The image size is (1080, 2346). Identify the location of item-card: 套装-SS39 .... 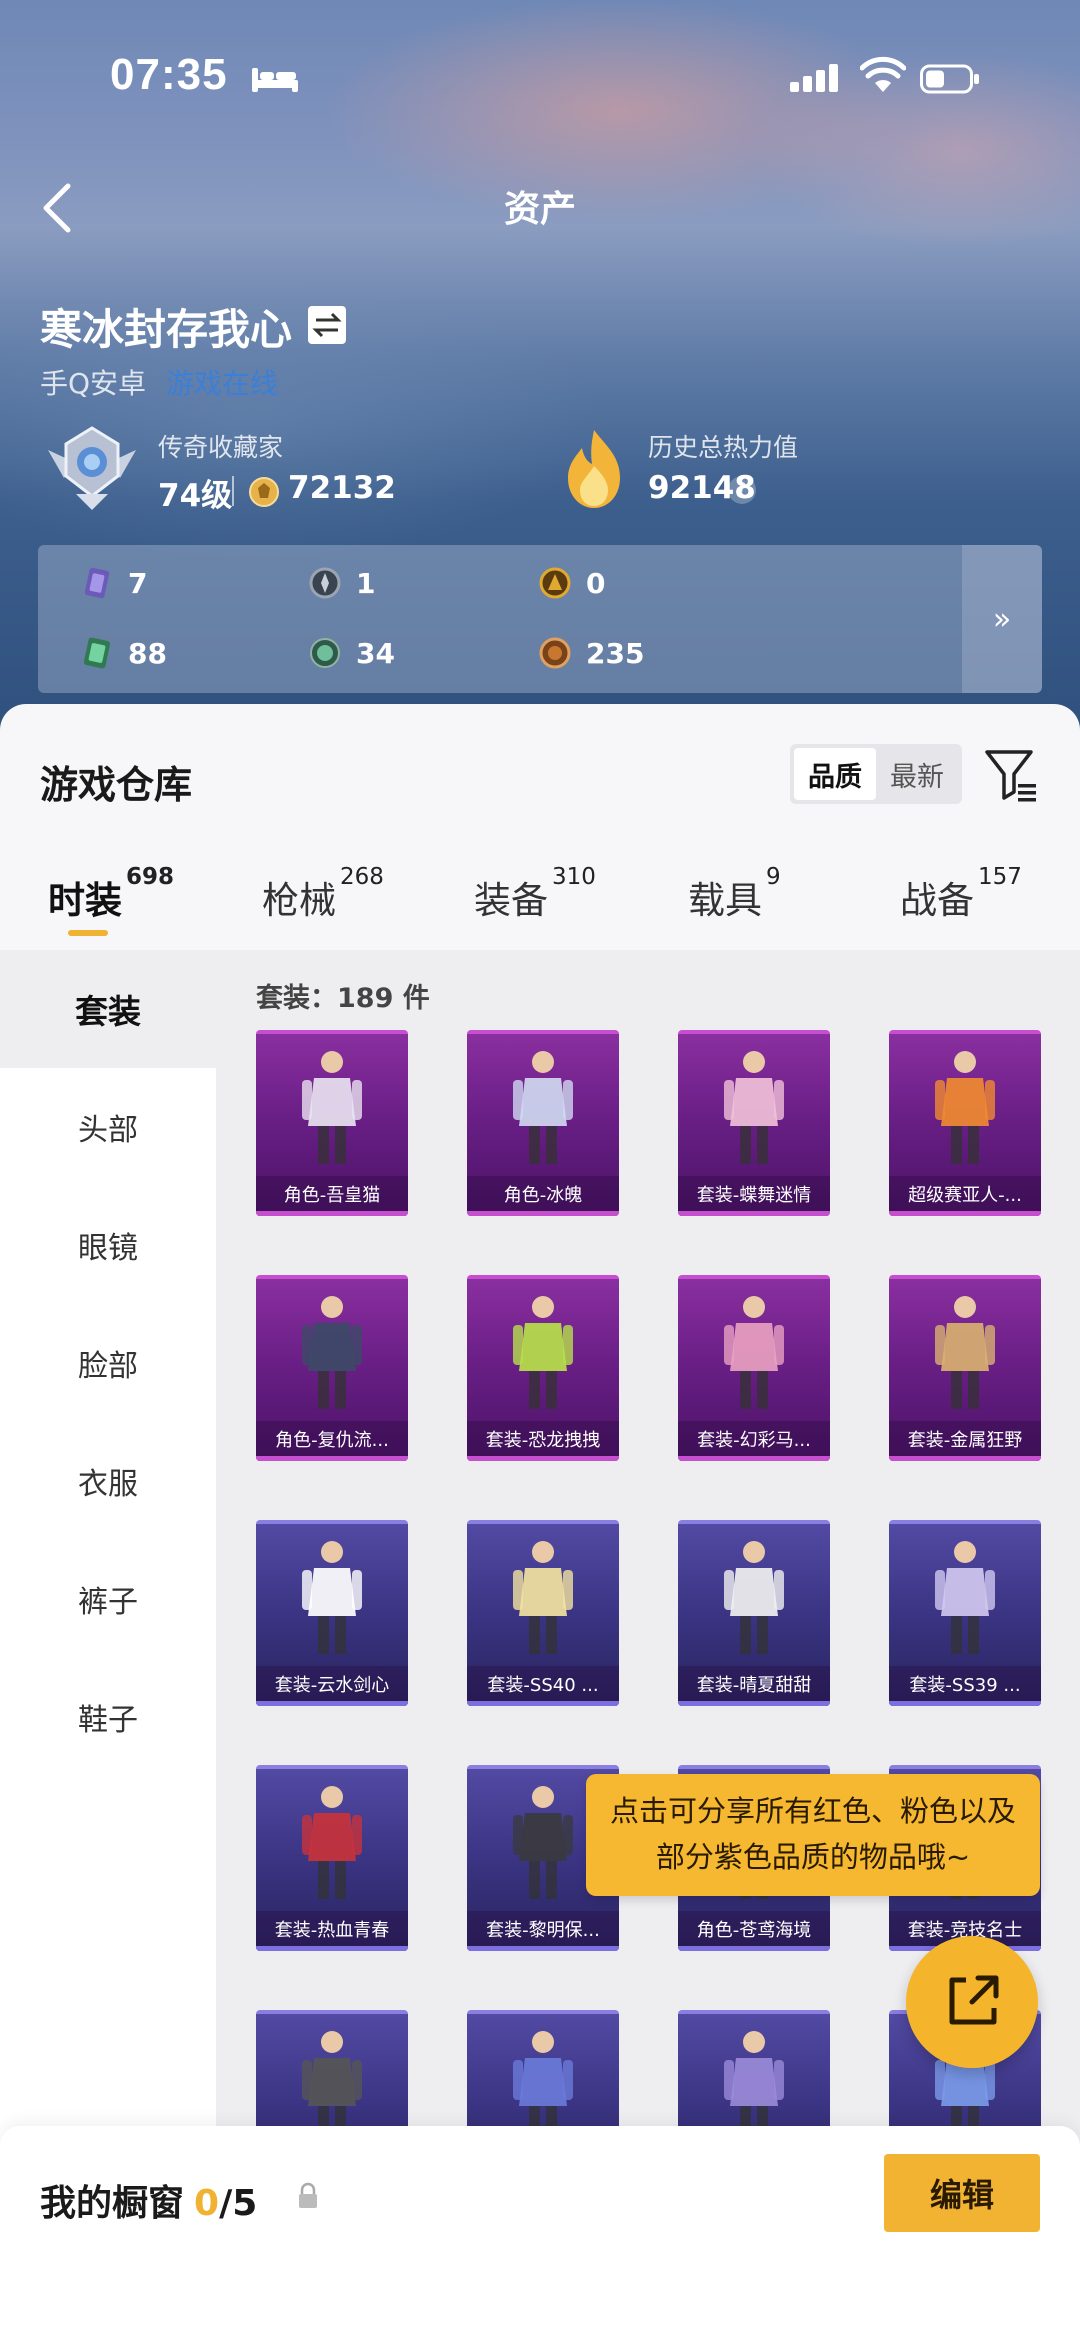
(965, 1613).